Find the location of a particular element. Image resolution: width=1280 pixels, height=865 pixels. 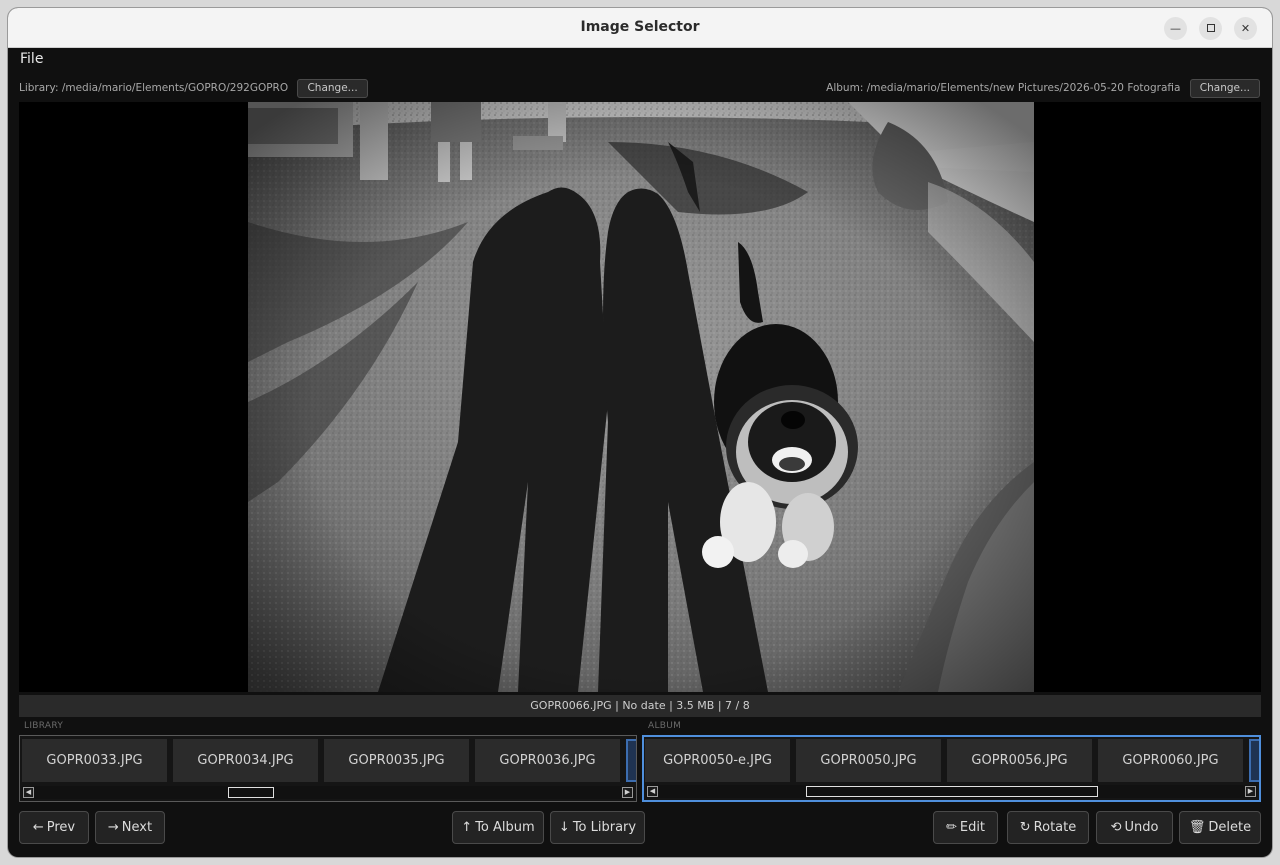

library-scrollbar-handle is located at coordinates (251, 792).